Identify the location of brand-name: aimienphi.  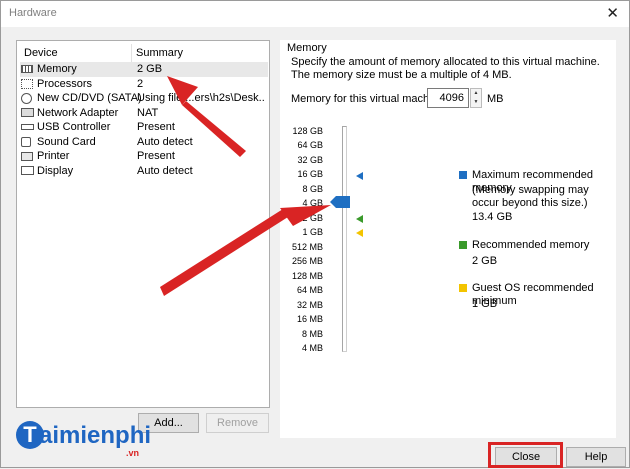
(95, 435).